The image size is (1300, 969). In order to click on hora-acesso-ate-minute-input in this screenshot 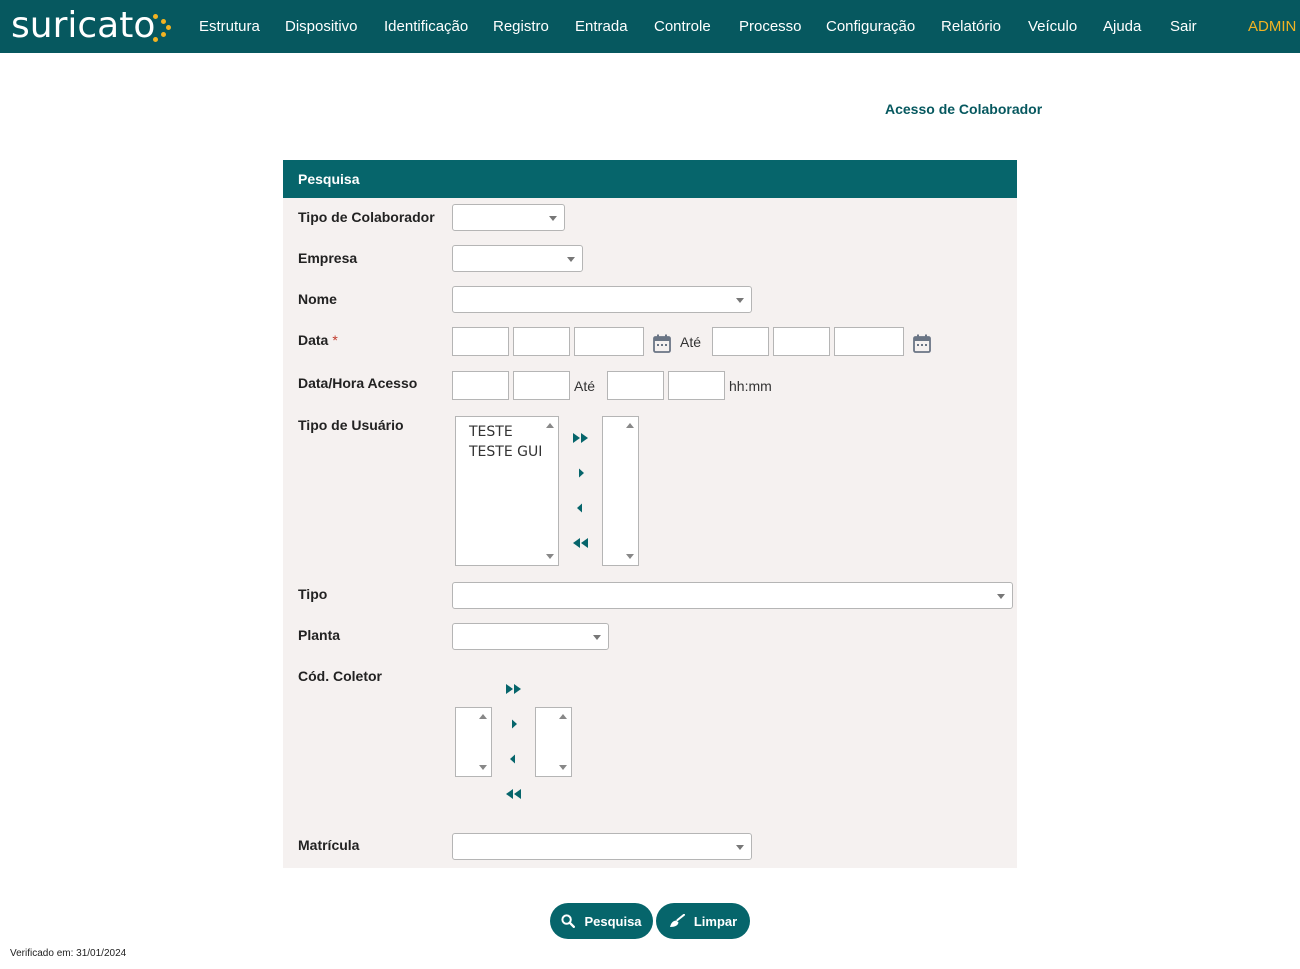, I will do `click(696, 385)`.